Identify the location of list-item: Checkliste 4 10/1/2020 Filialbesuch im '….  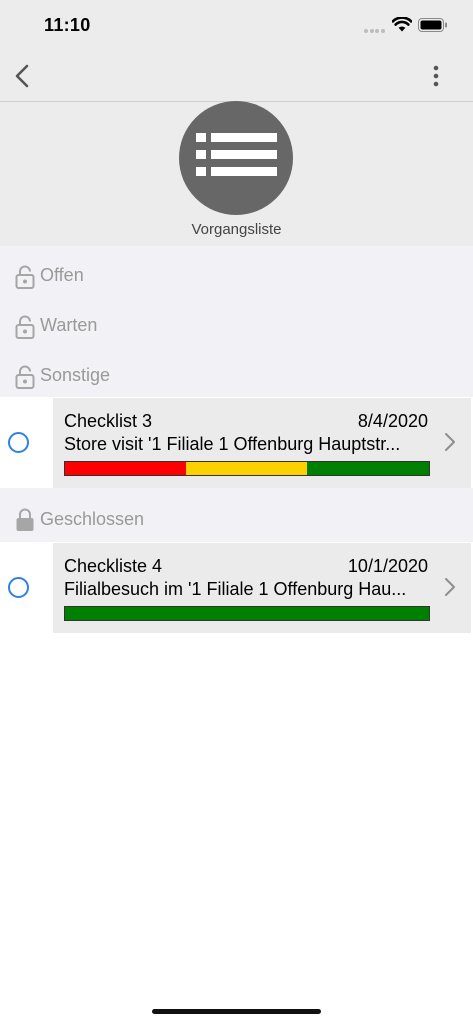
(236, 588).